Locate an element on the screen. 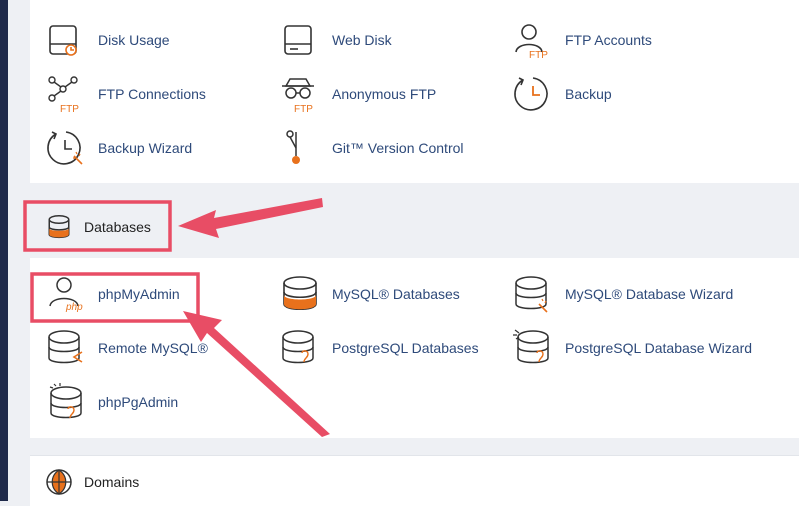 The image size is (799, 506). databases-title: Databases is located at coordinates (117, 227).